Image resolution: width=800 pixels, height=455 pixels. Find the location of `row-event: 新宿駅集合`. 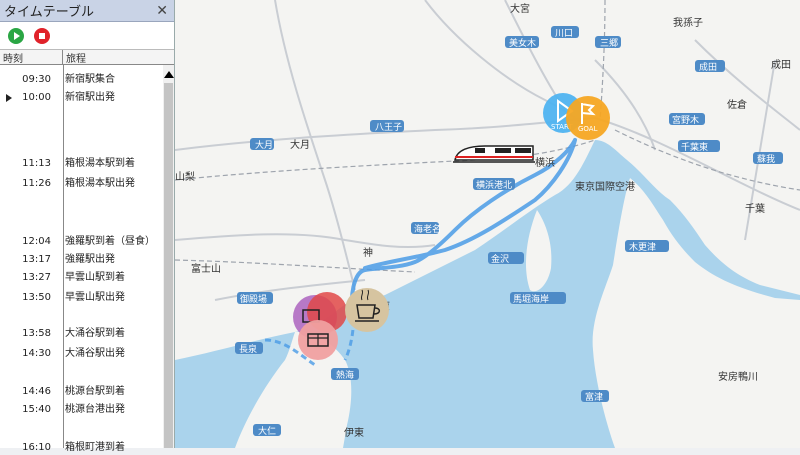

row-event: 新宿駅集合 is located at coordinates (90, 79).